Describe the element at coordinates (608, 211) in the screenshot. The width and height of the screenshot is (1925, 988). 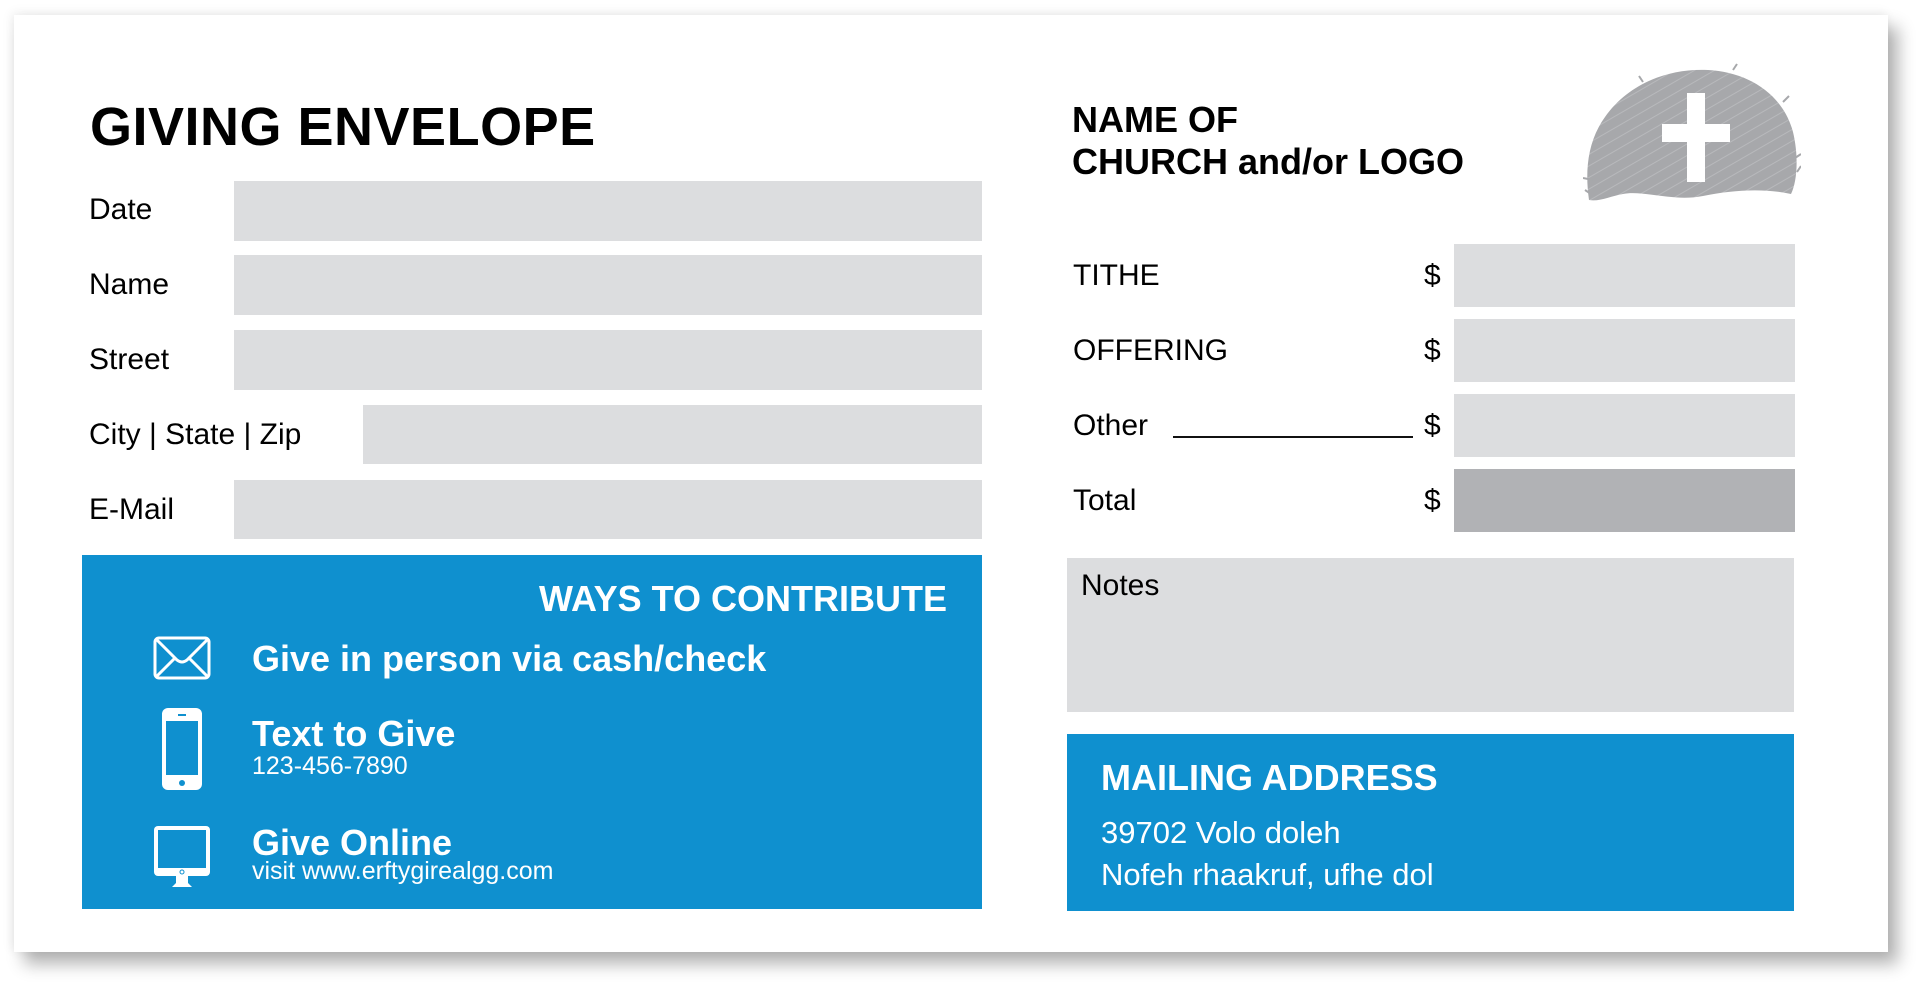
I see `date-field` at that location.